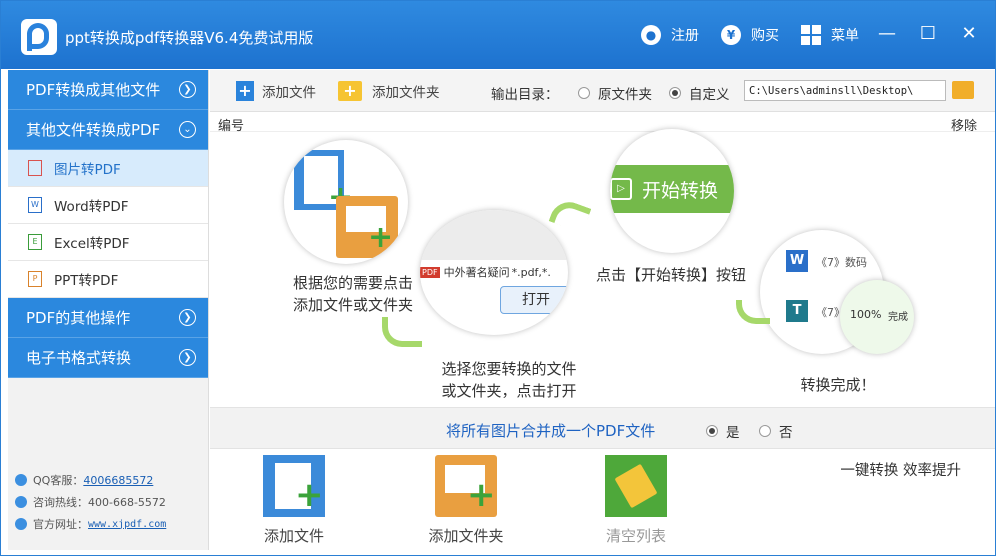  What do you see at coordinates (289, 93) in the screenshot?
I see `add-file-label: 添加文件` at bounding box center [289, 93].